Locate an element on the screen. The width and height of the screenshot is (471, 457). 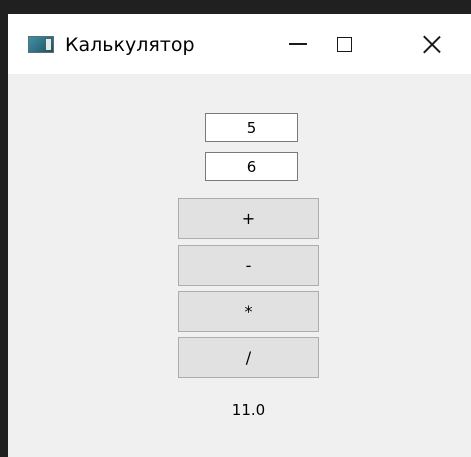
result-label: 11.0 is located at coordinates (248, 410).